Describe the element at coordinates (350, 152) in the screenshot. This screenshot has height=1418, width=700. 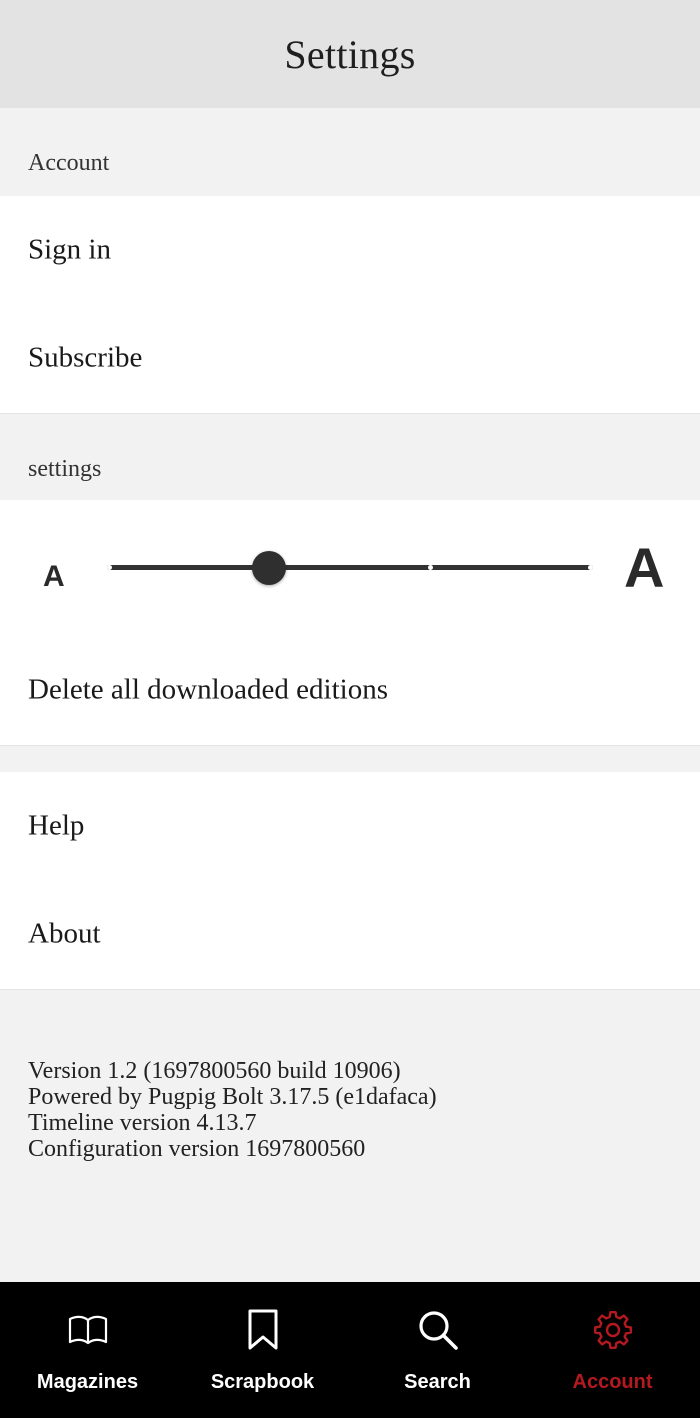
I see `account-section-header: Account` at that location.